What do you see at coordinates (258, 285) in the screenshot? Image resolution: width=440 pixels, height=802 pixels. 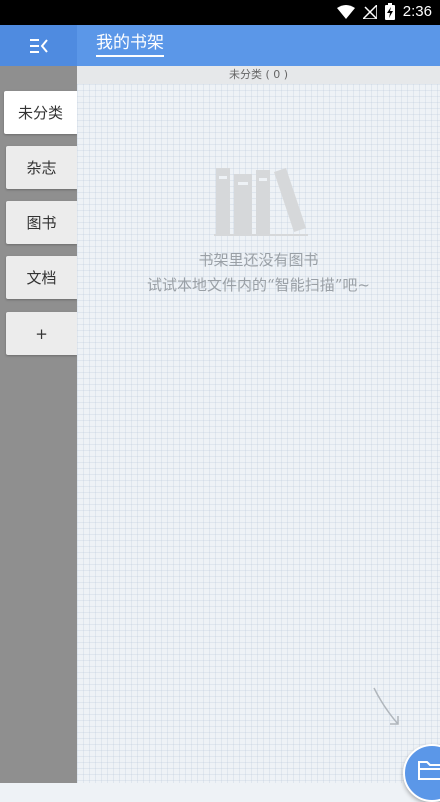 I see `empty-state-hint: 试试本地文件内的“智能扫描”吧~` at bounding box center [258, 285].